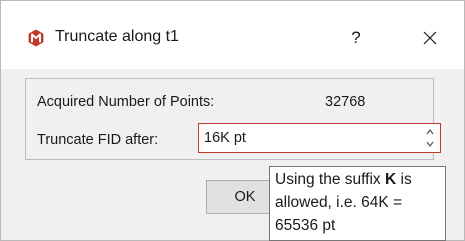 This screenshot has height=241, width=465. What do you see at coordinates (225, 138) in the screenshot?
I see `truncate-input: 16K pt` at bounding box center [225, 138].